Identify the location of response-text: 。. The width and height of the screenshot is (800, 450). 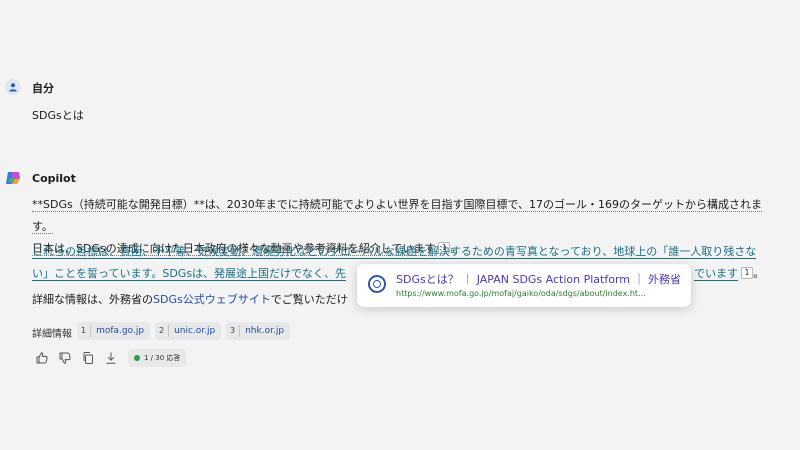
(759, 273).